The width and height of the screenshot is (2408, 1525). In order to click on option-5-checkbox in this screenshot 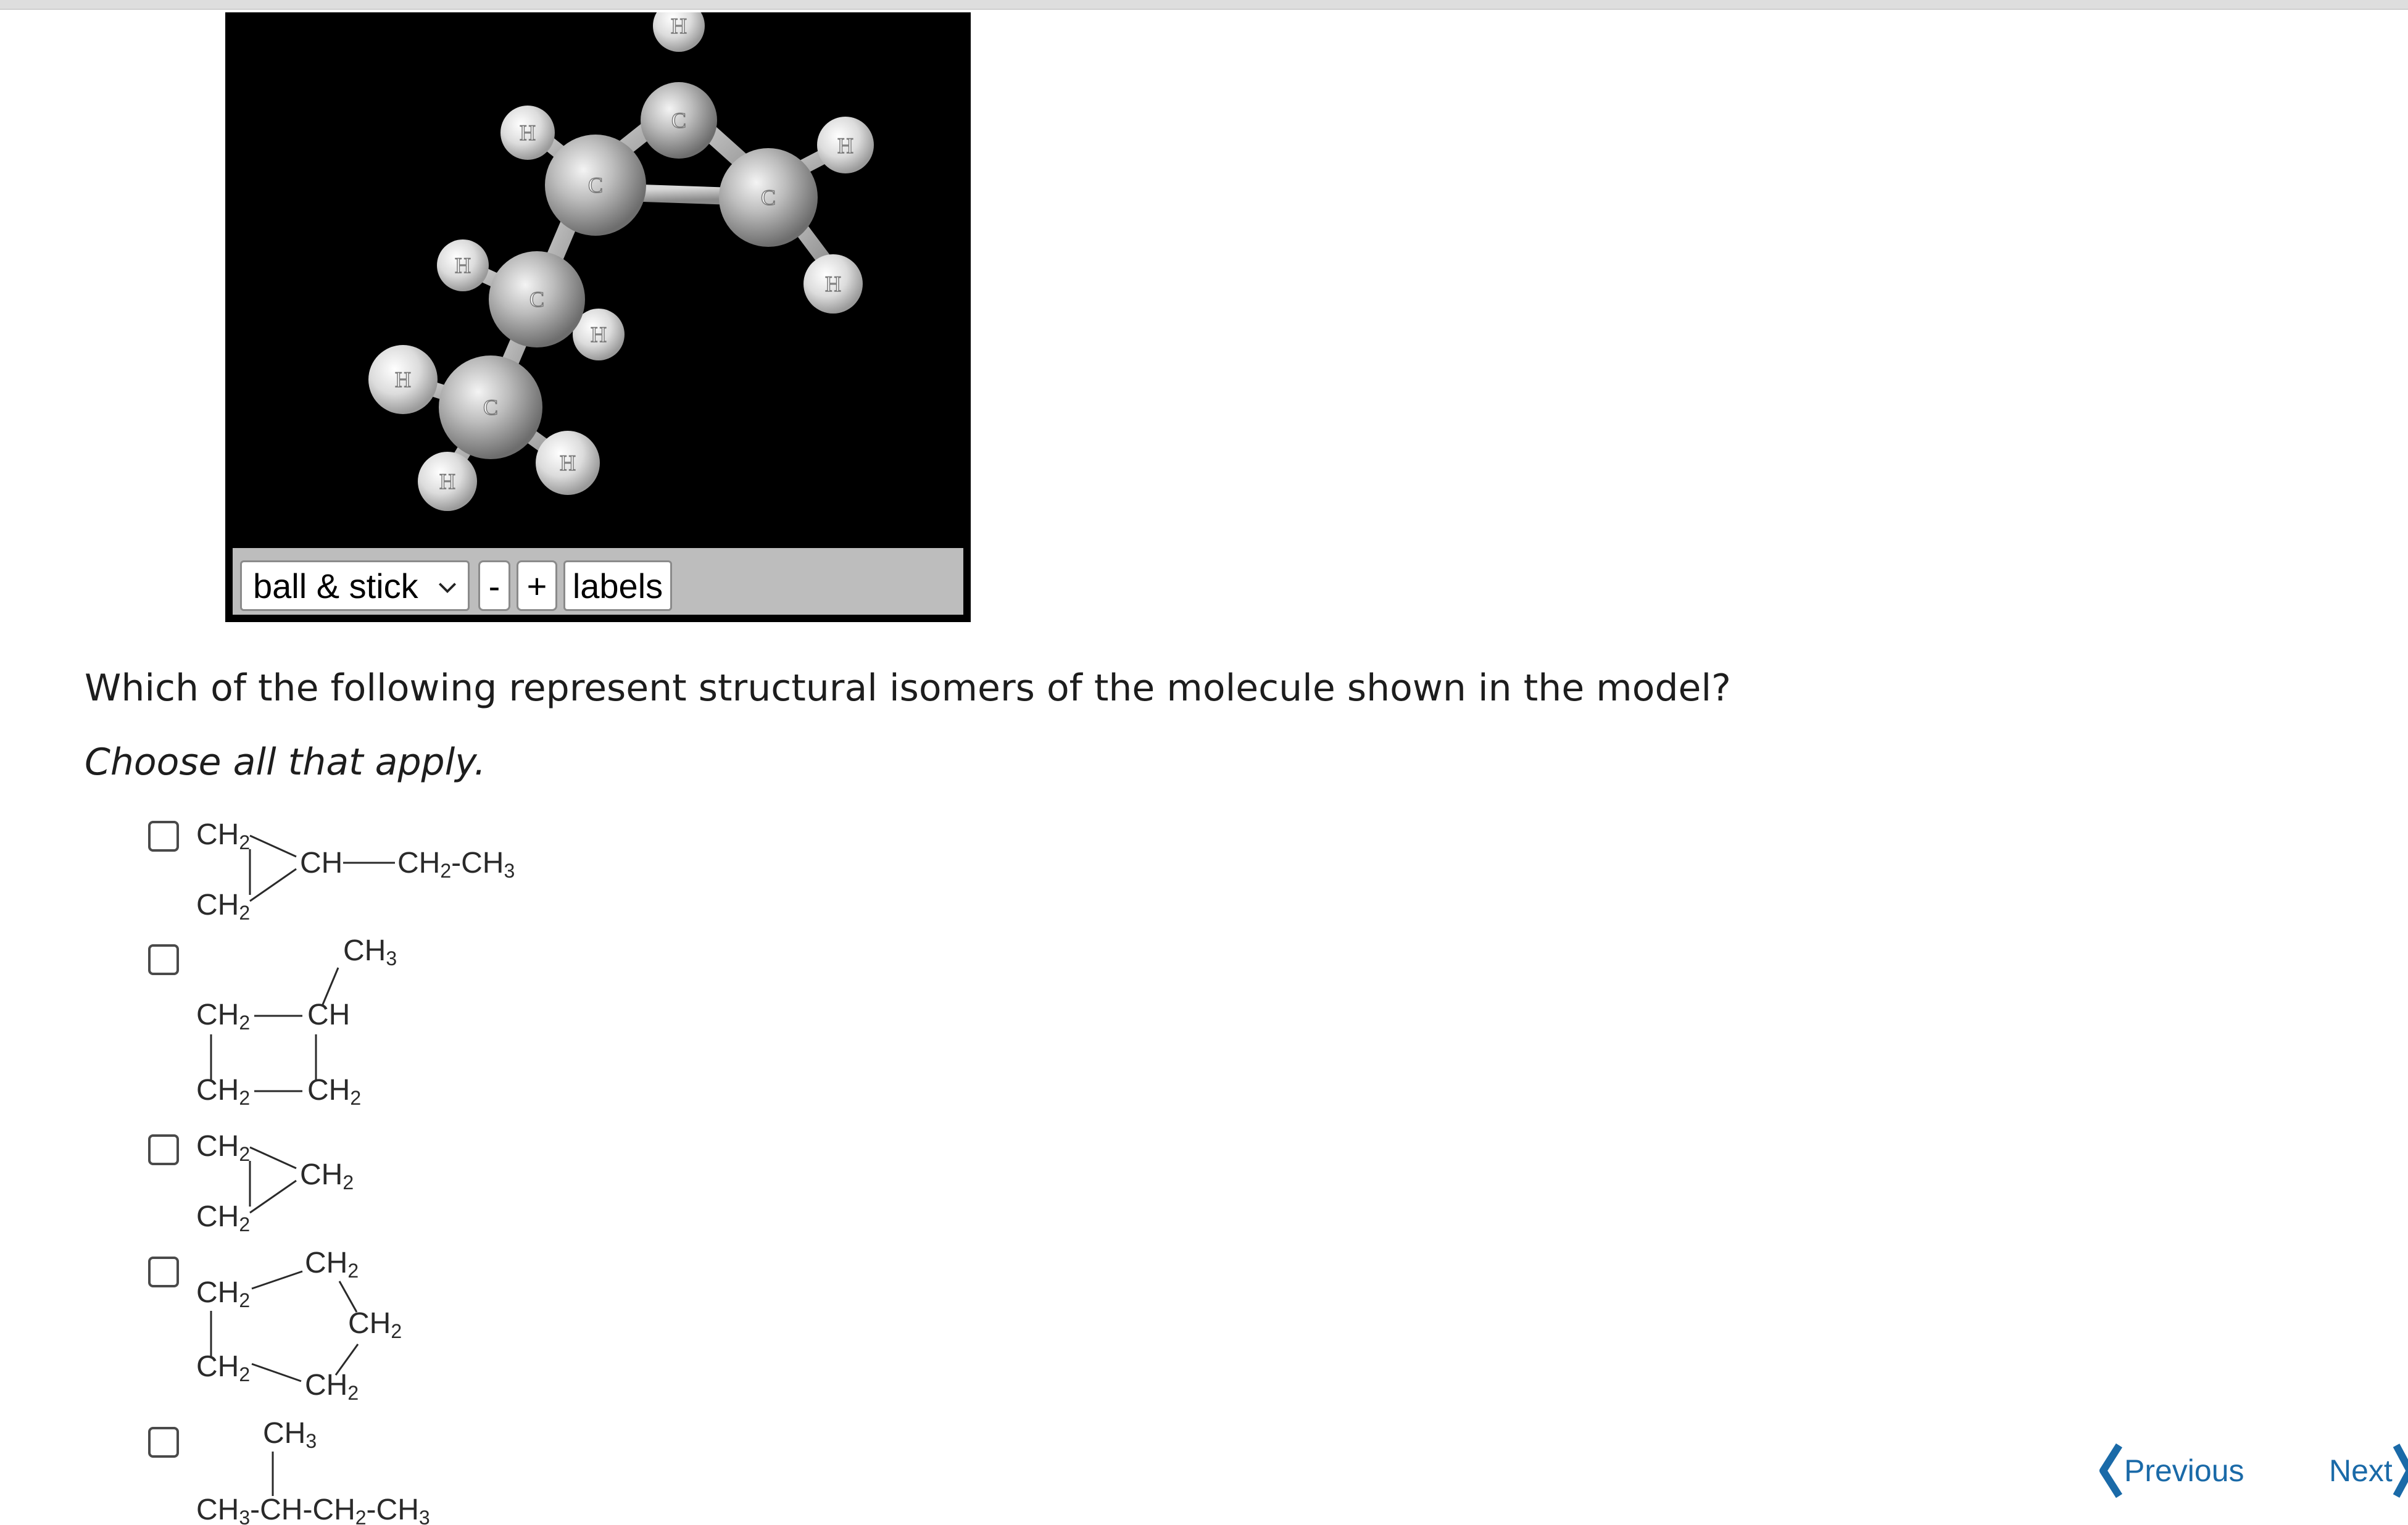, I will do `click(163, 1442)`.